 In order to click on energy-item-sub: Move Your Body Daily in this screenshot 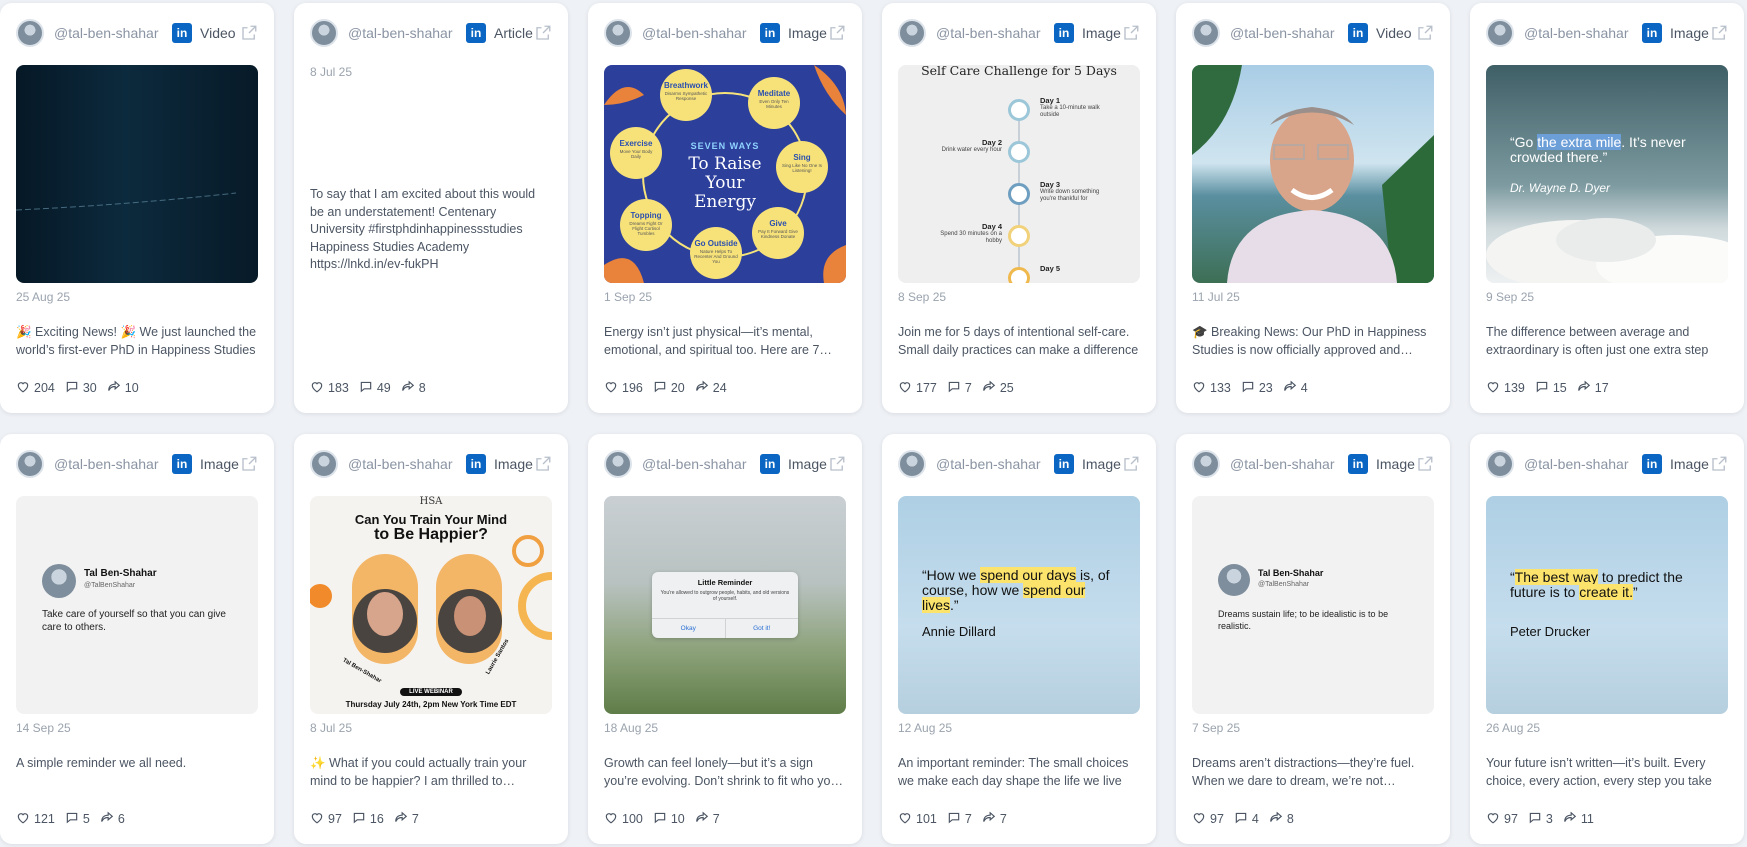, I will do `click(636, 154)`.